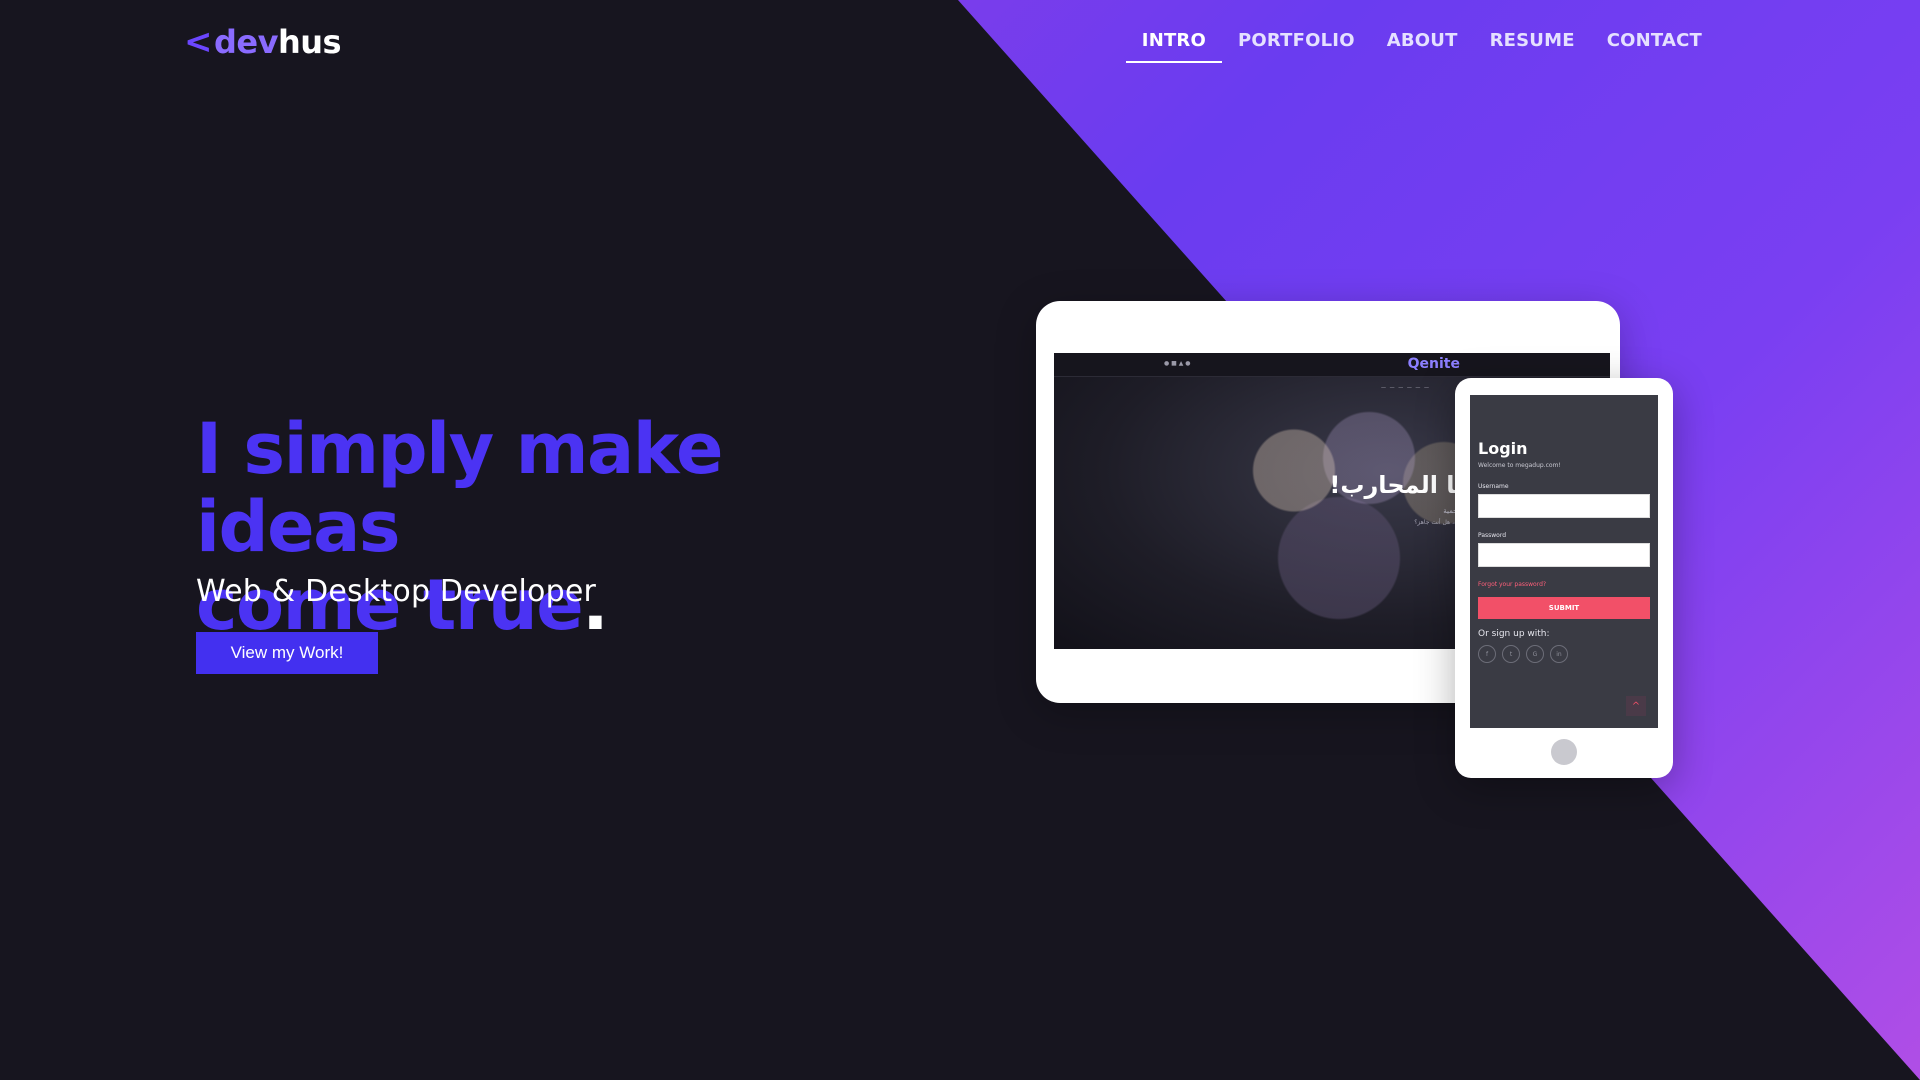 Image resolution: width=1920 pixels, height=1080 pixels. What do you see at coordinates (1512, 584) in the screenshot?
I see `forgot-password-link: Forgot your password?` at bounding box center [1512, 584].